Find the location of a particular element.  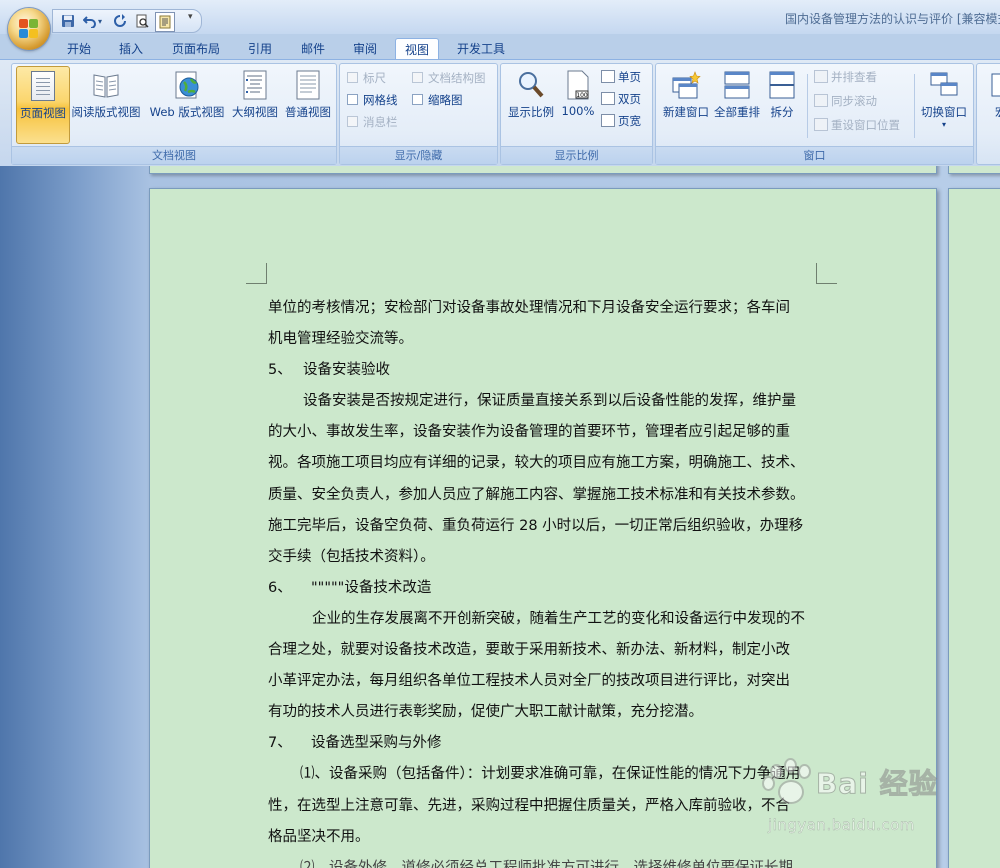

document-map-checkbox: 文档结构图 is located at coordinates (449, 78).